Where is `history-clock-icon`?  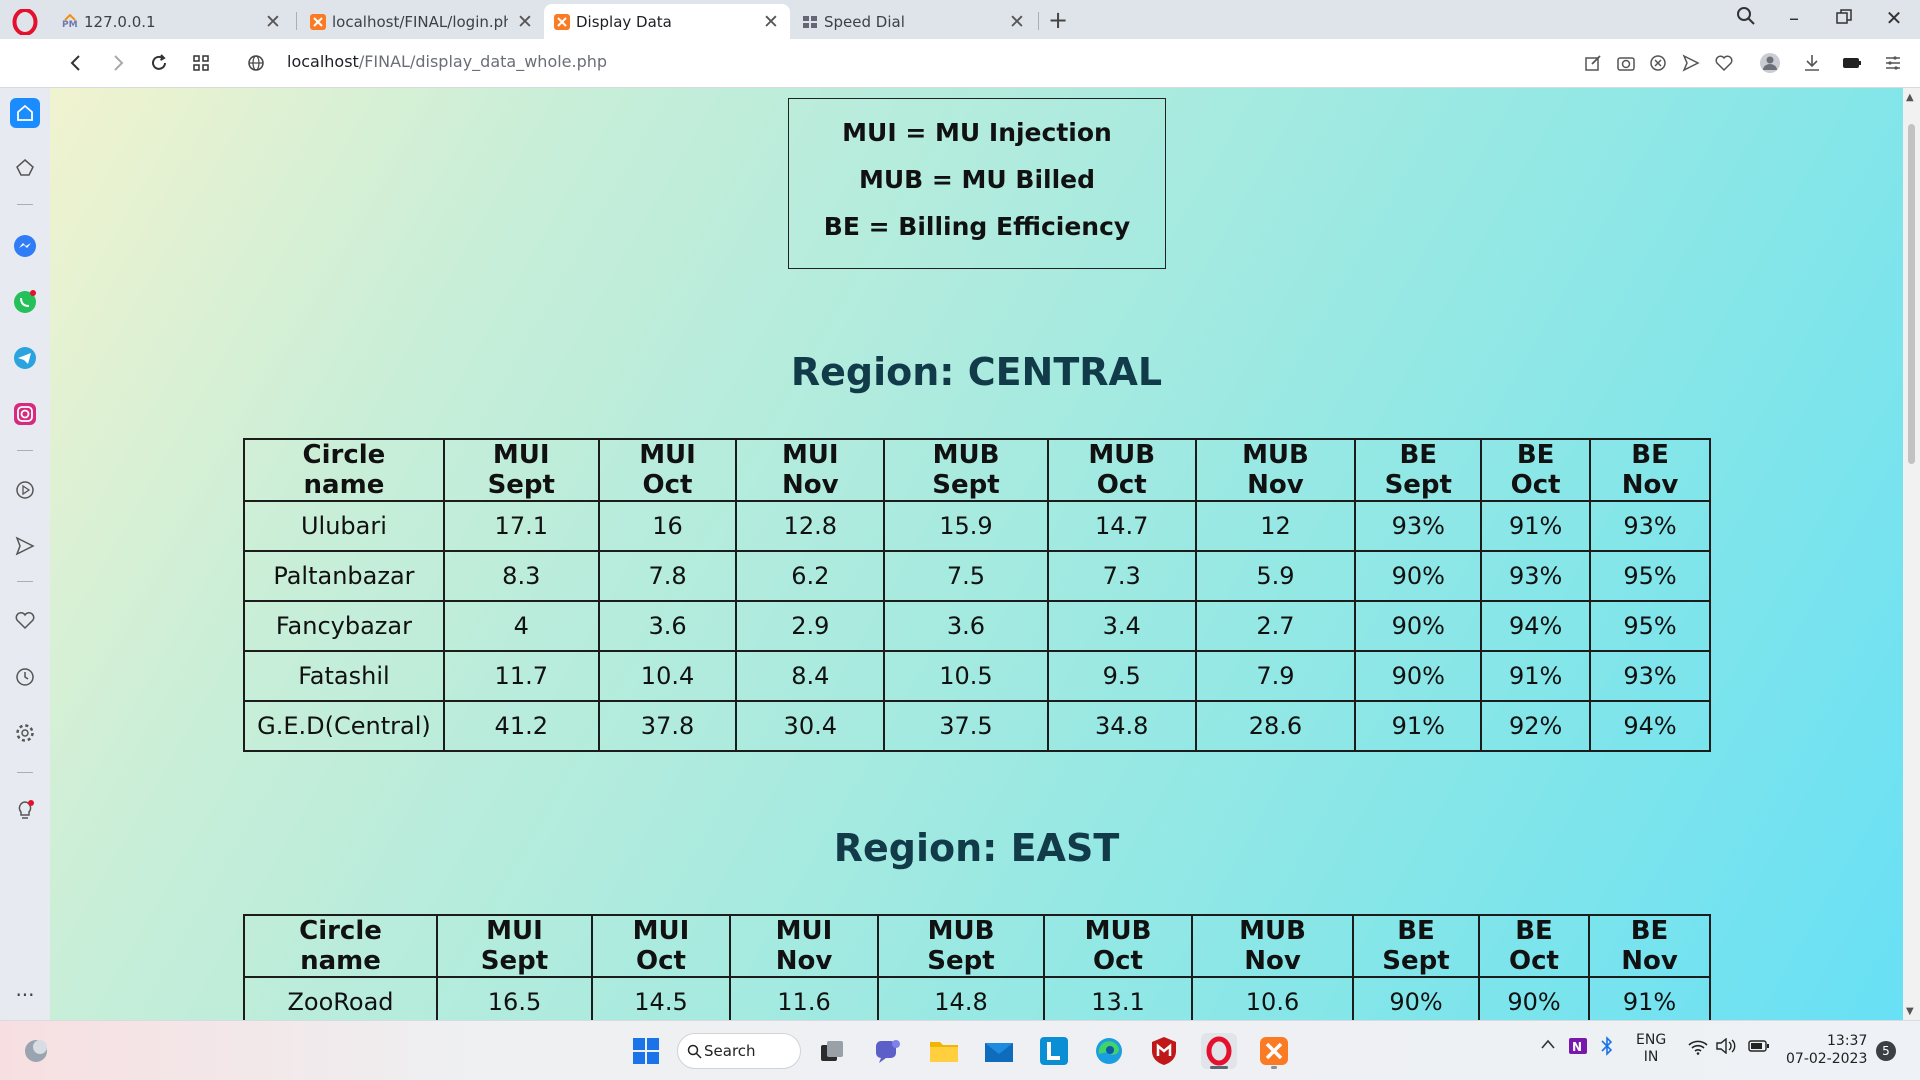
history-clock-icon is located at coordinates (25, 677).